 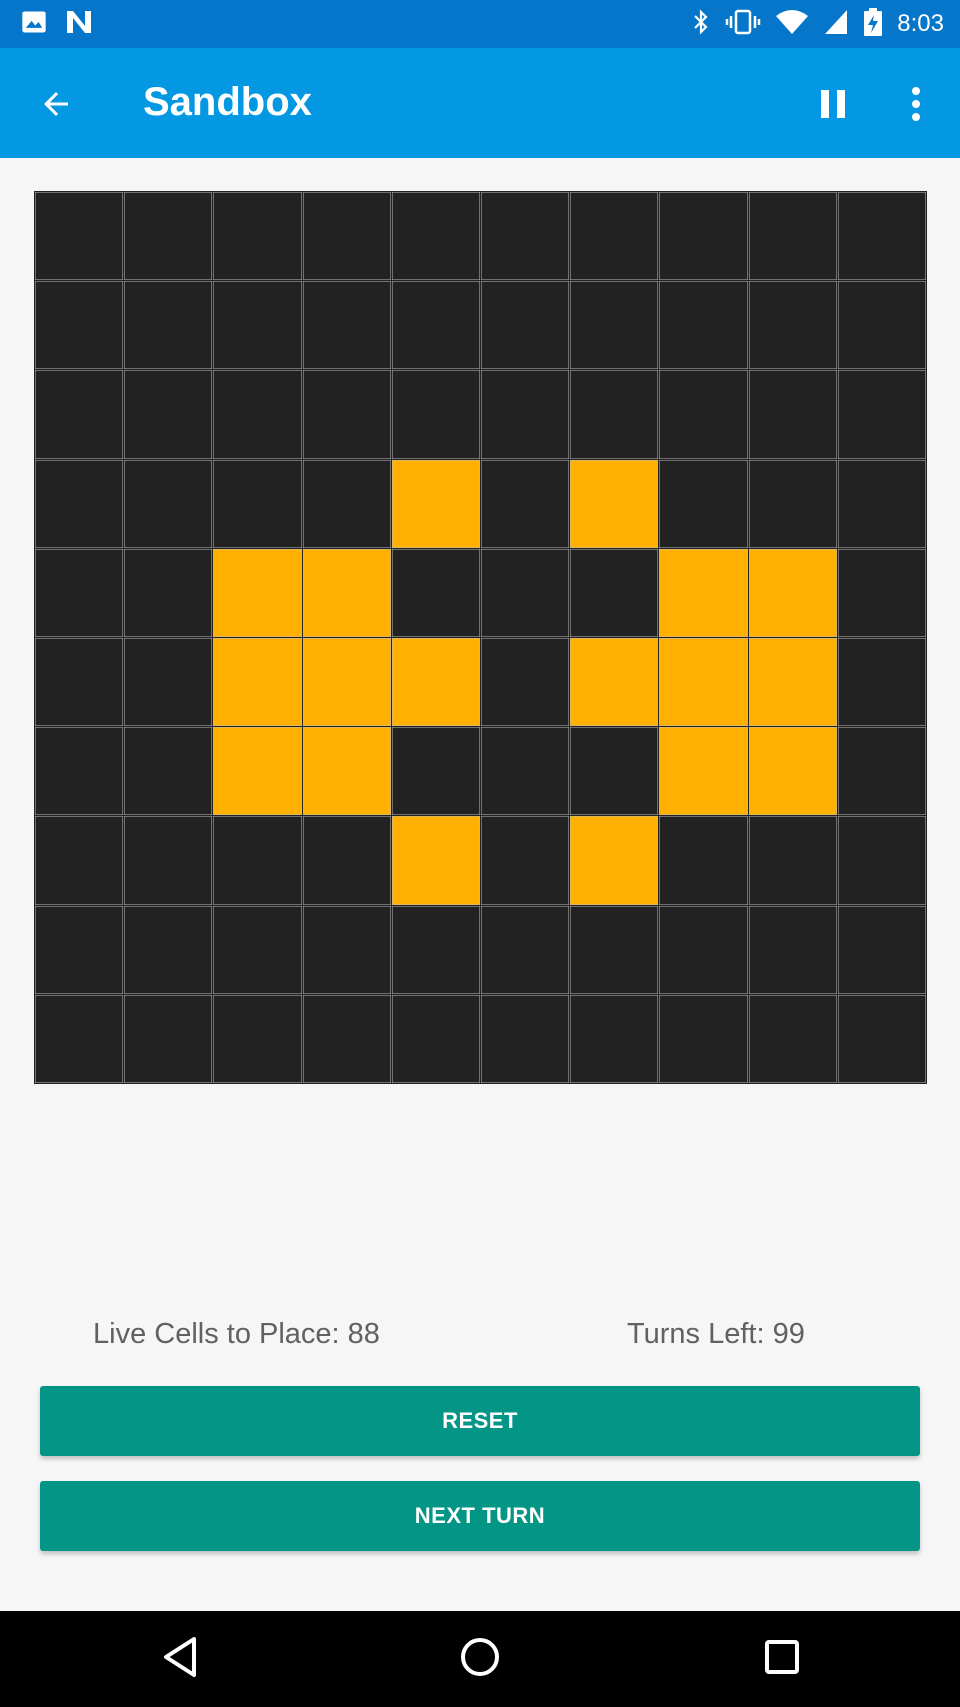 I want to click on next-turn-button: NEXT TURN, so click(x=480, y=1516).